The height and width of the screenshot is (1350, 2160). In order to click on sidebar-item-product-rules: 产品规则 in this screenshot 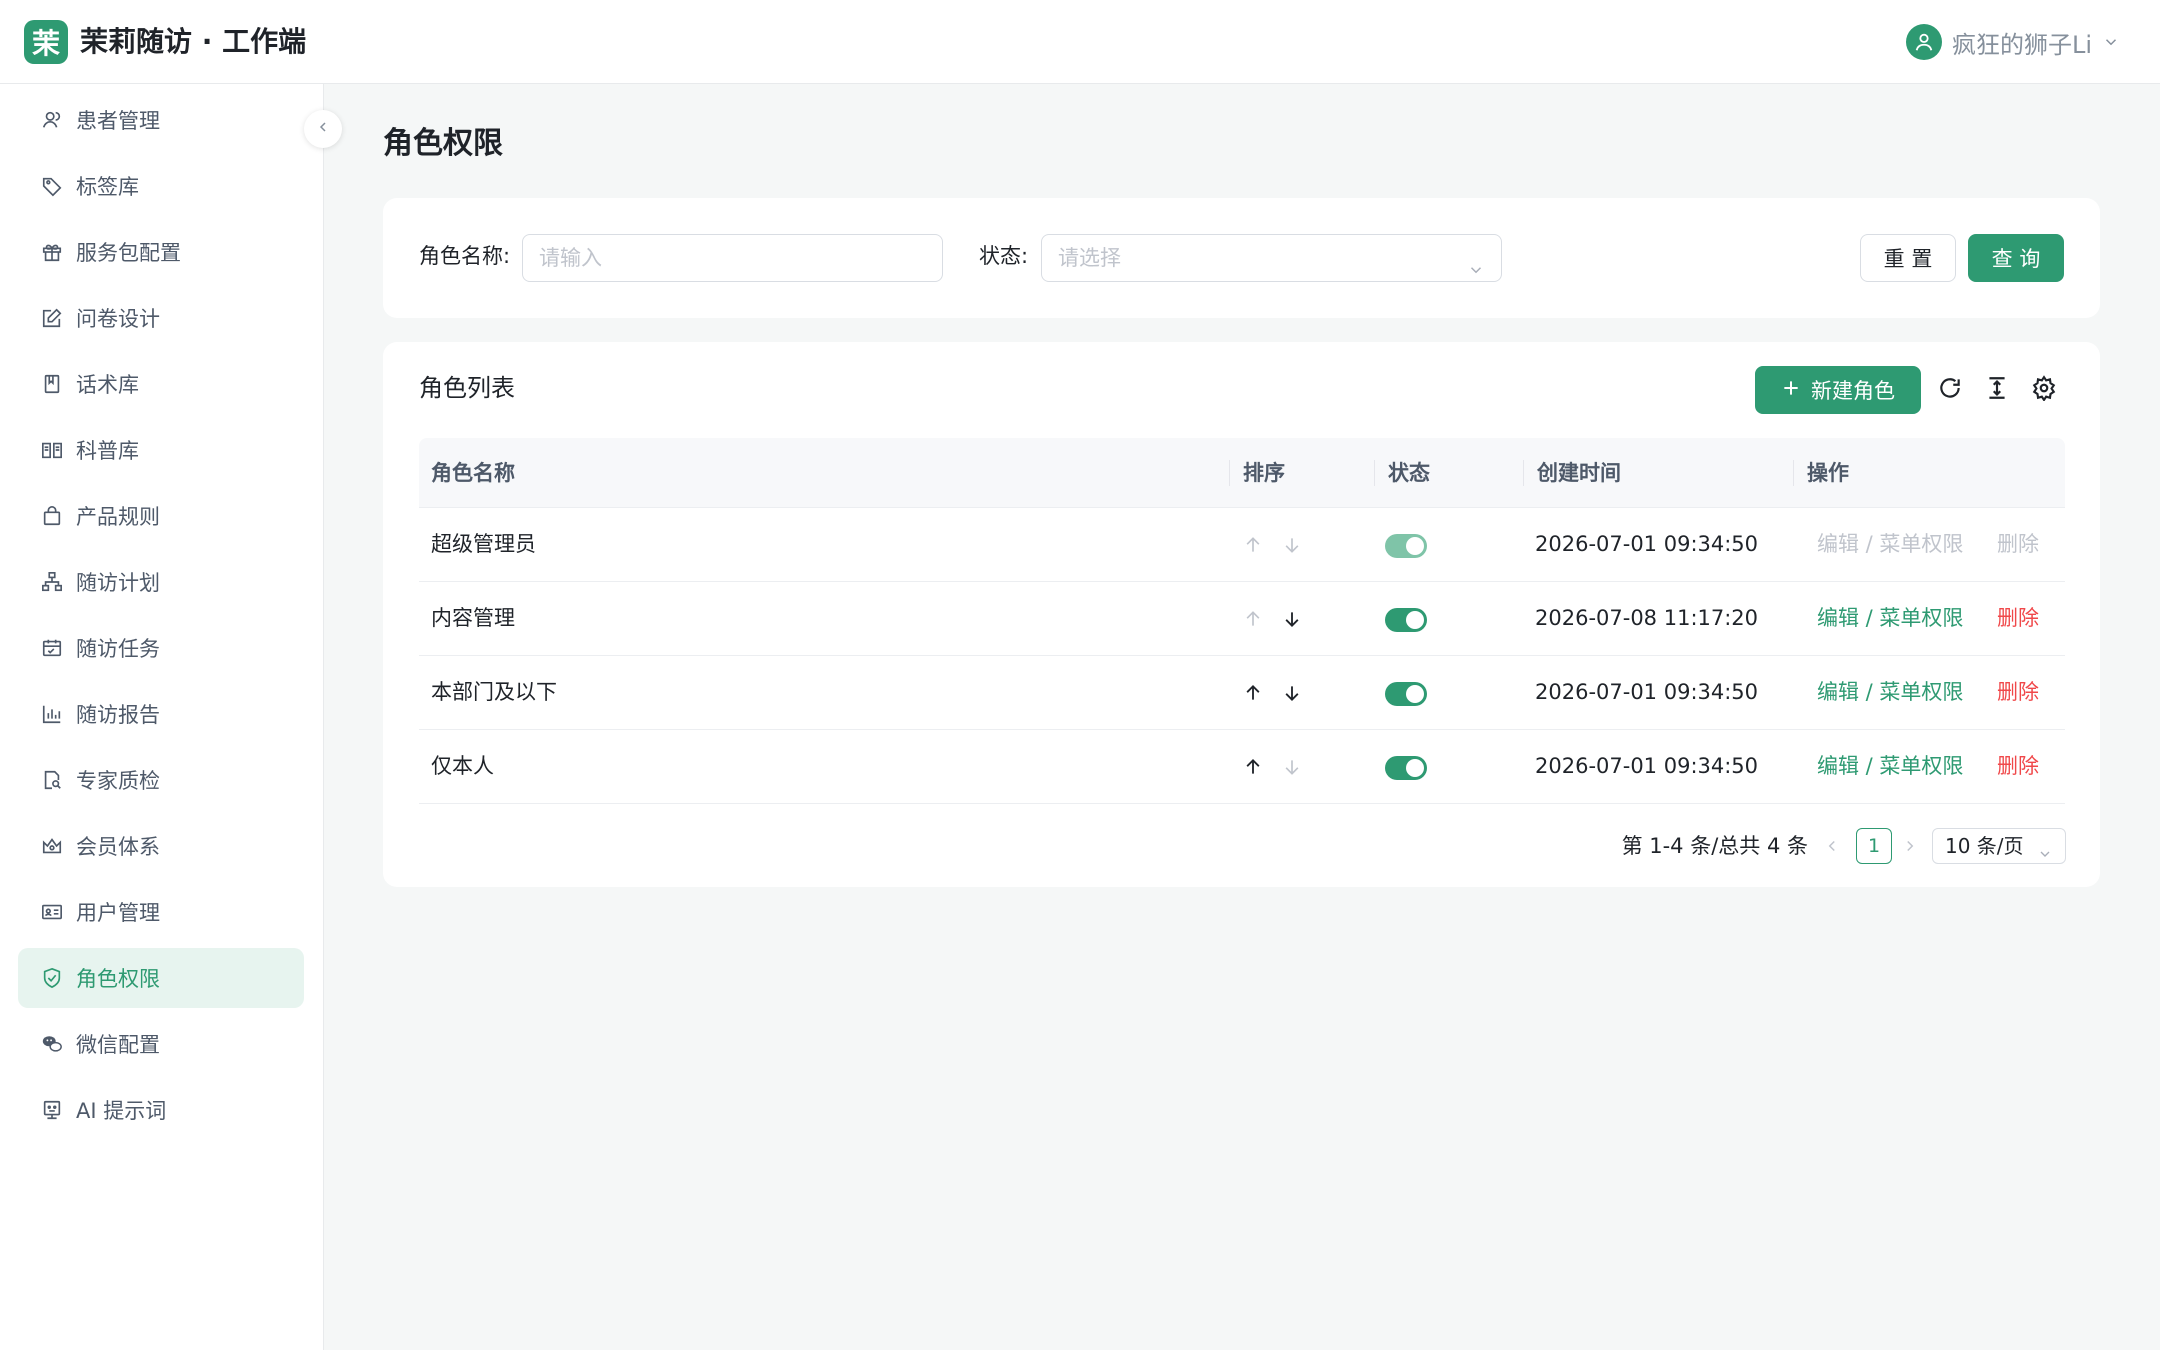, I will do `click(161, 516)`.